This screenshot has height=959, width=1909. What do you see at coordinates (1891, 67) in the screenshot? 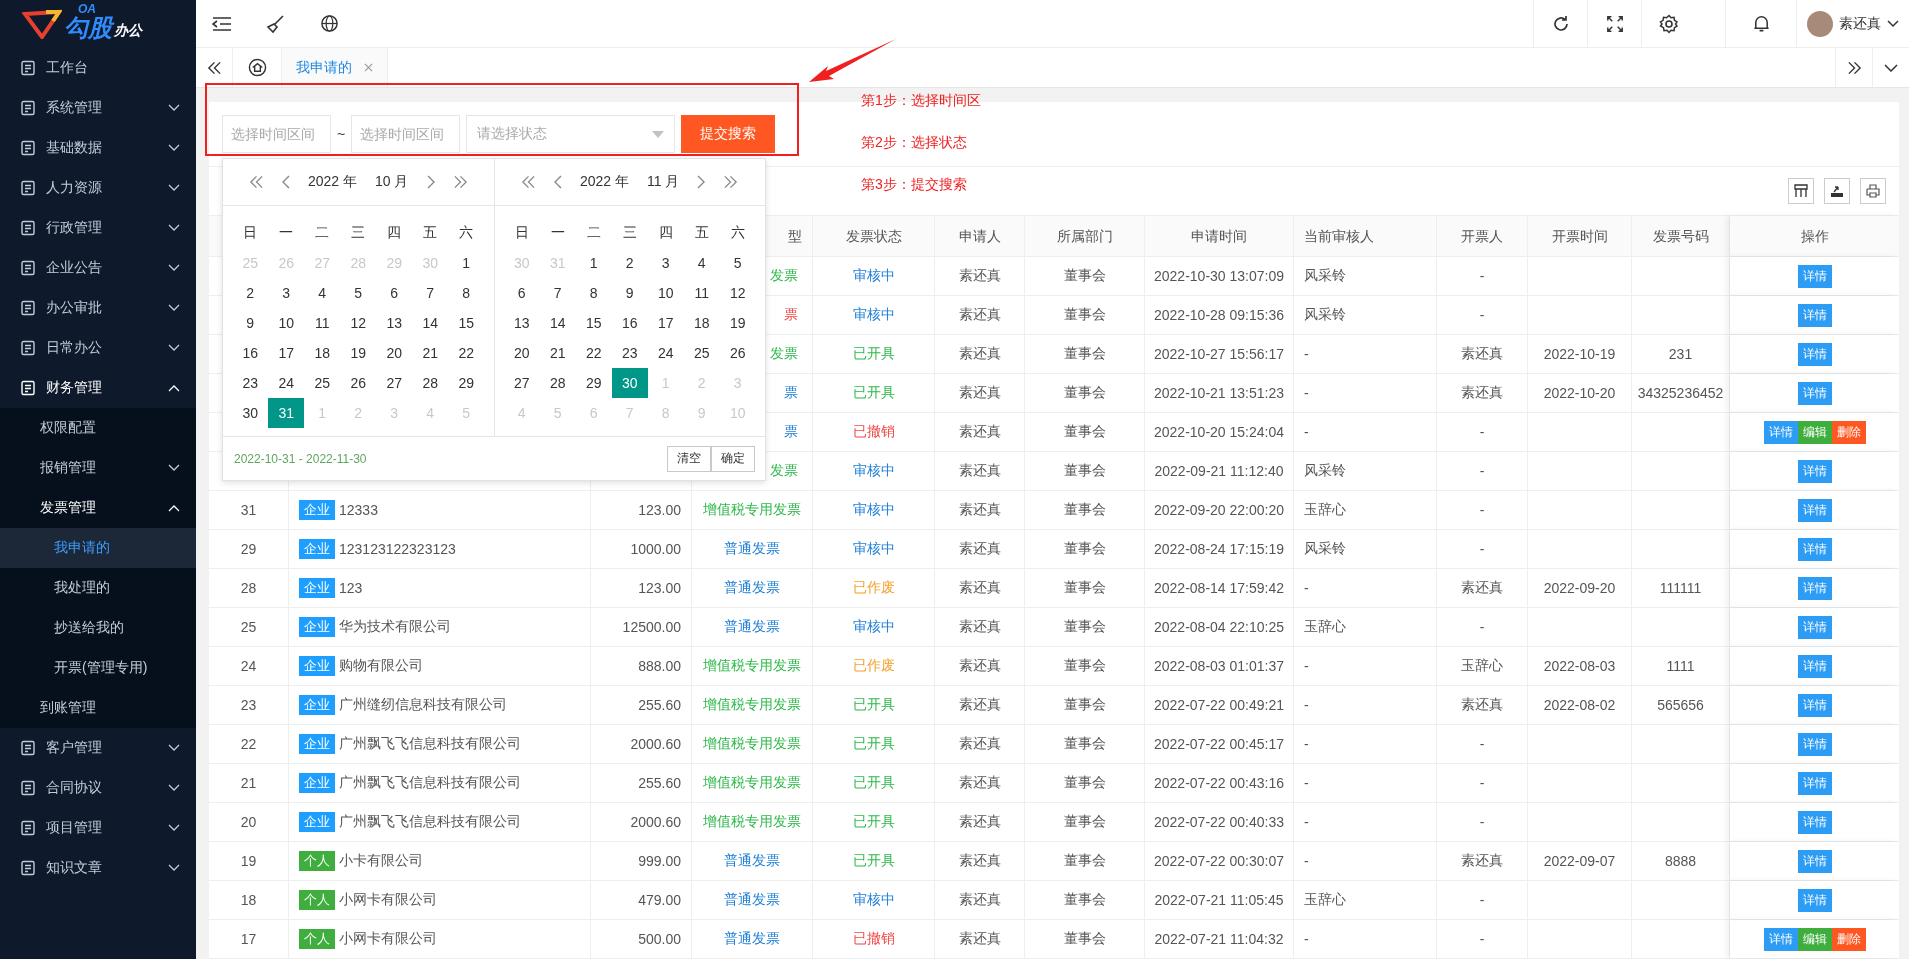
I see `chevron-down-icon` at bounding box center [1891, 67].